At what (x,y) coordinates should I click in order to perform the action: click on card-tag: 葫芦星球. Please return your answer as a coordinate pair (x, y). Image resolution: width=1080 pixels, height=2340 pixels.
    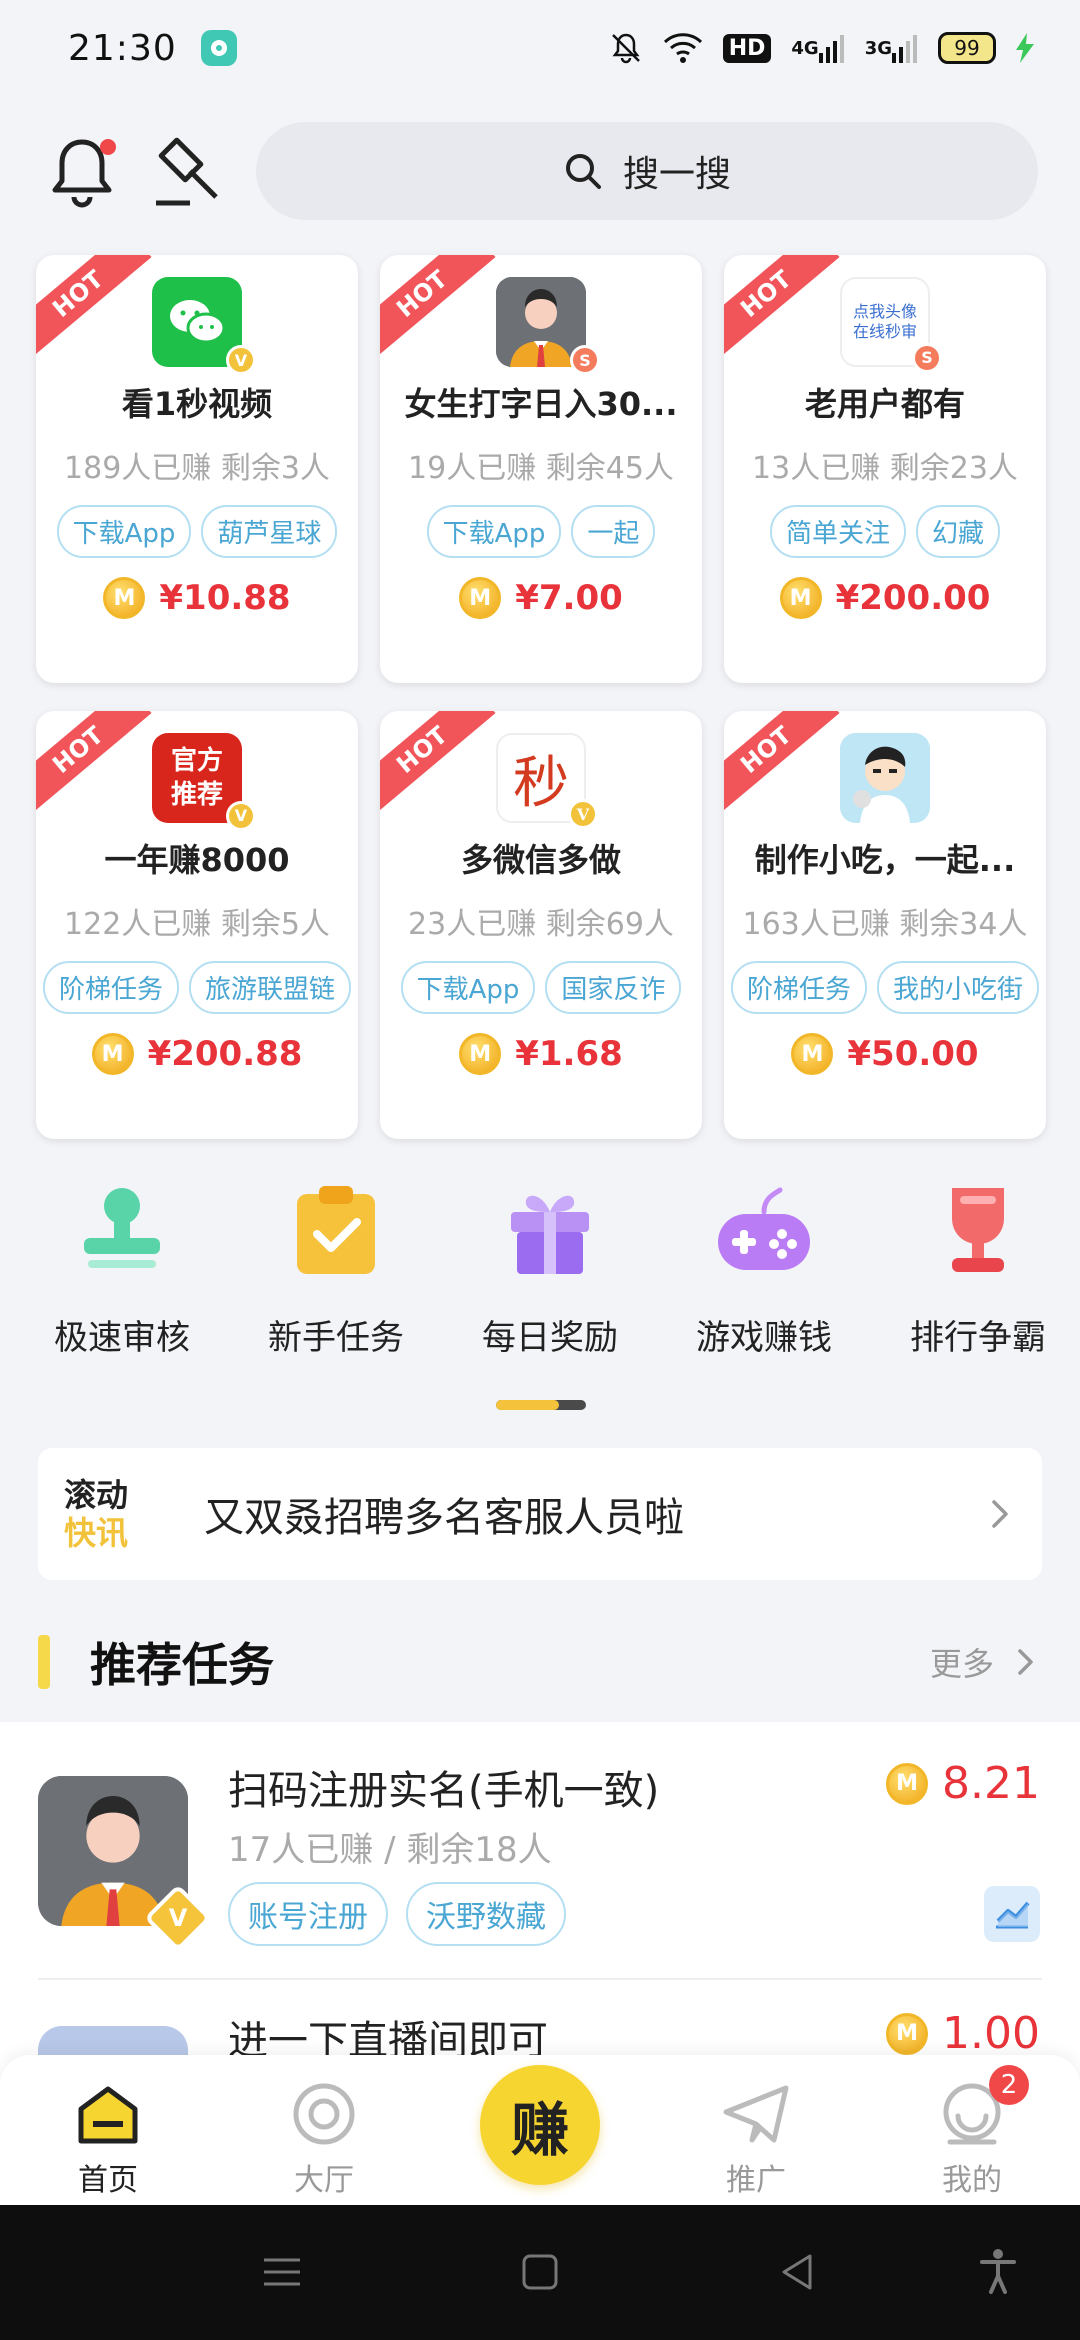
    Looking at the image, I should click on (269, 531).